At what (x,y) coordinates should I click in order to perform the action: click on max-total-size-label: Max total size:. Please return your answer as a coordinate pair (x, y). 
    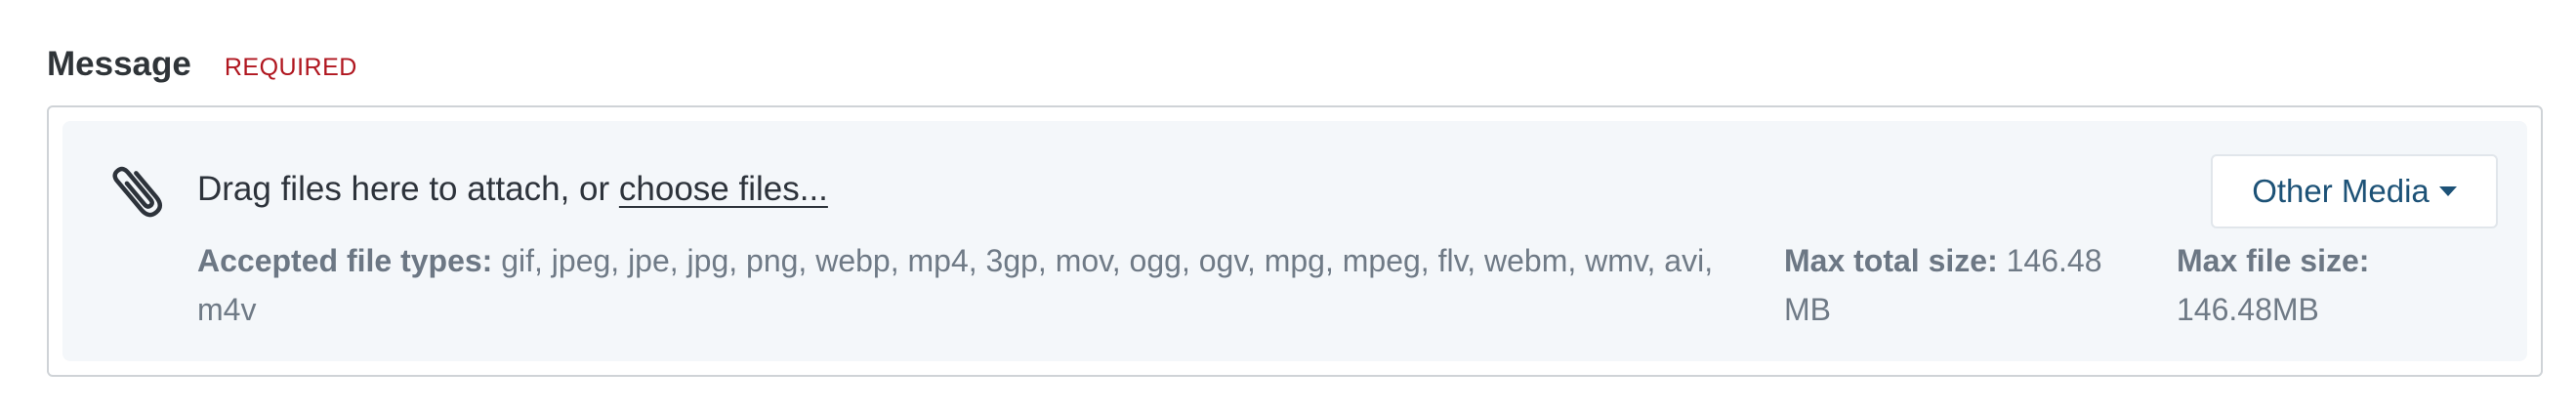
    Looking at the image, I should click on (1891, 260).